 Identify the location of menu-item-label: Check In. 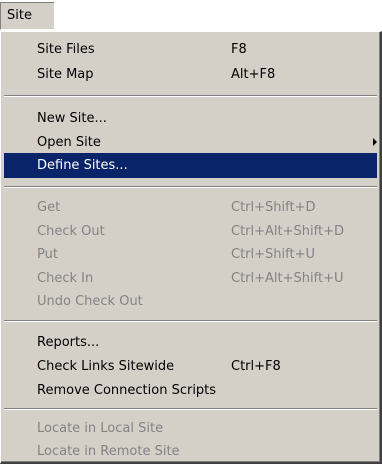
(65, 278).